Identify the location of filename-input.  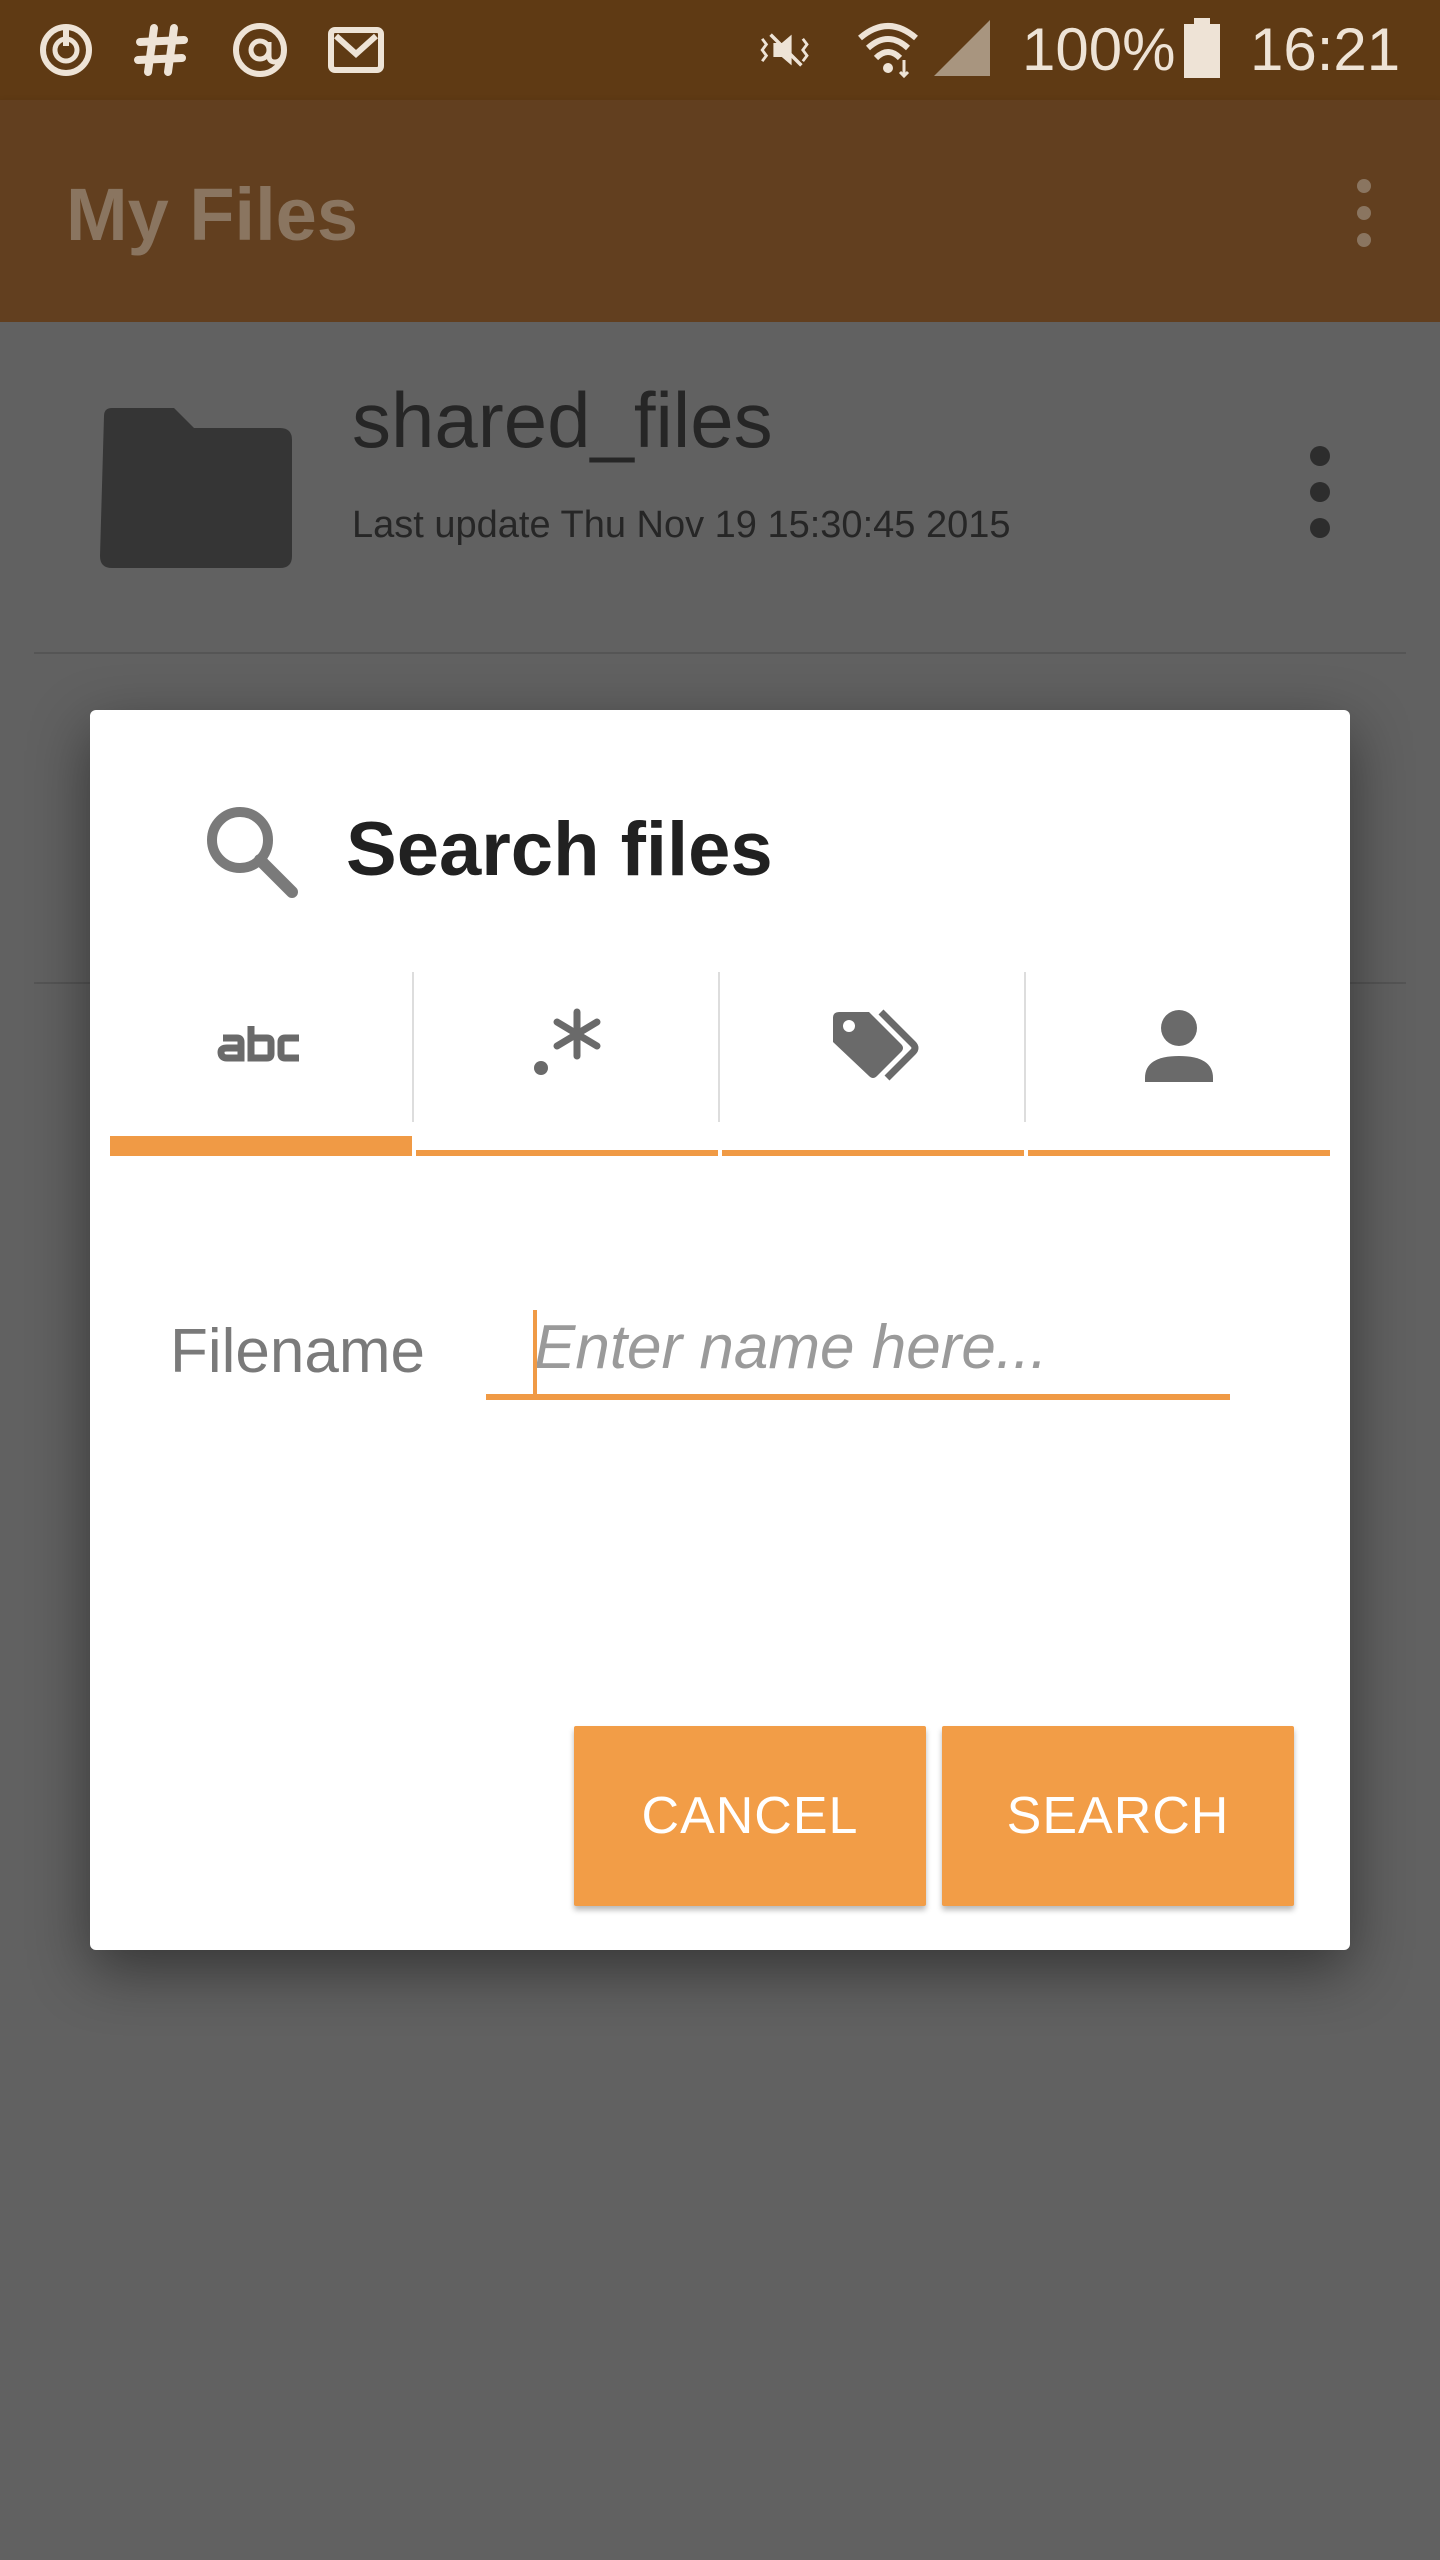
(858, 1350).